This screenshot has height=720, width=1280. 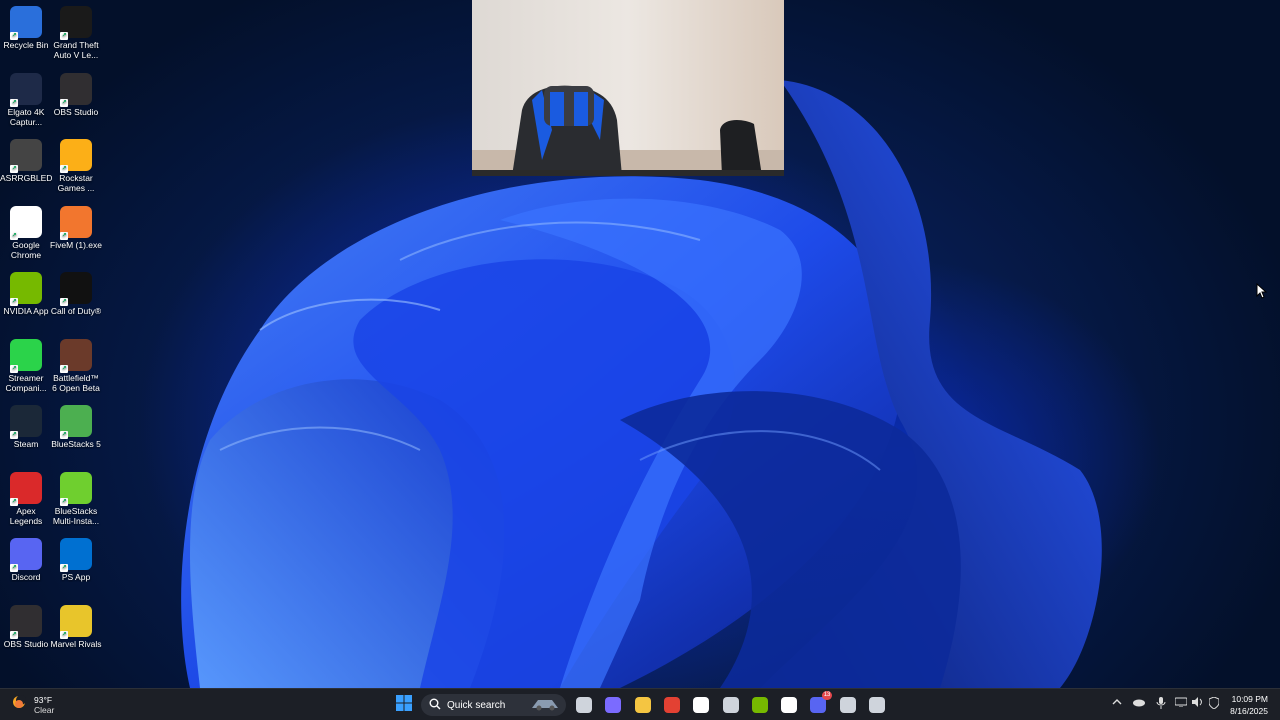 I want to click on microsoft-store-icon, so click(x=701, y=705).